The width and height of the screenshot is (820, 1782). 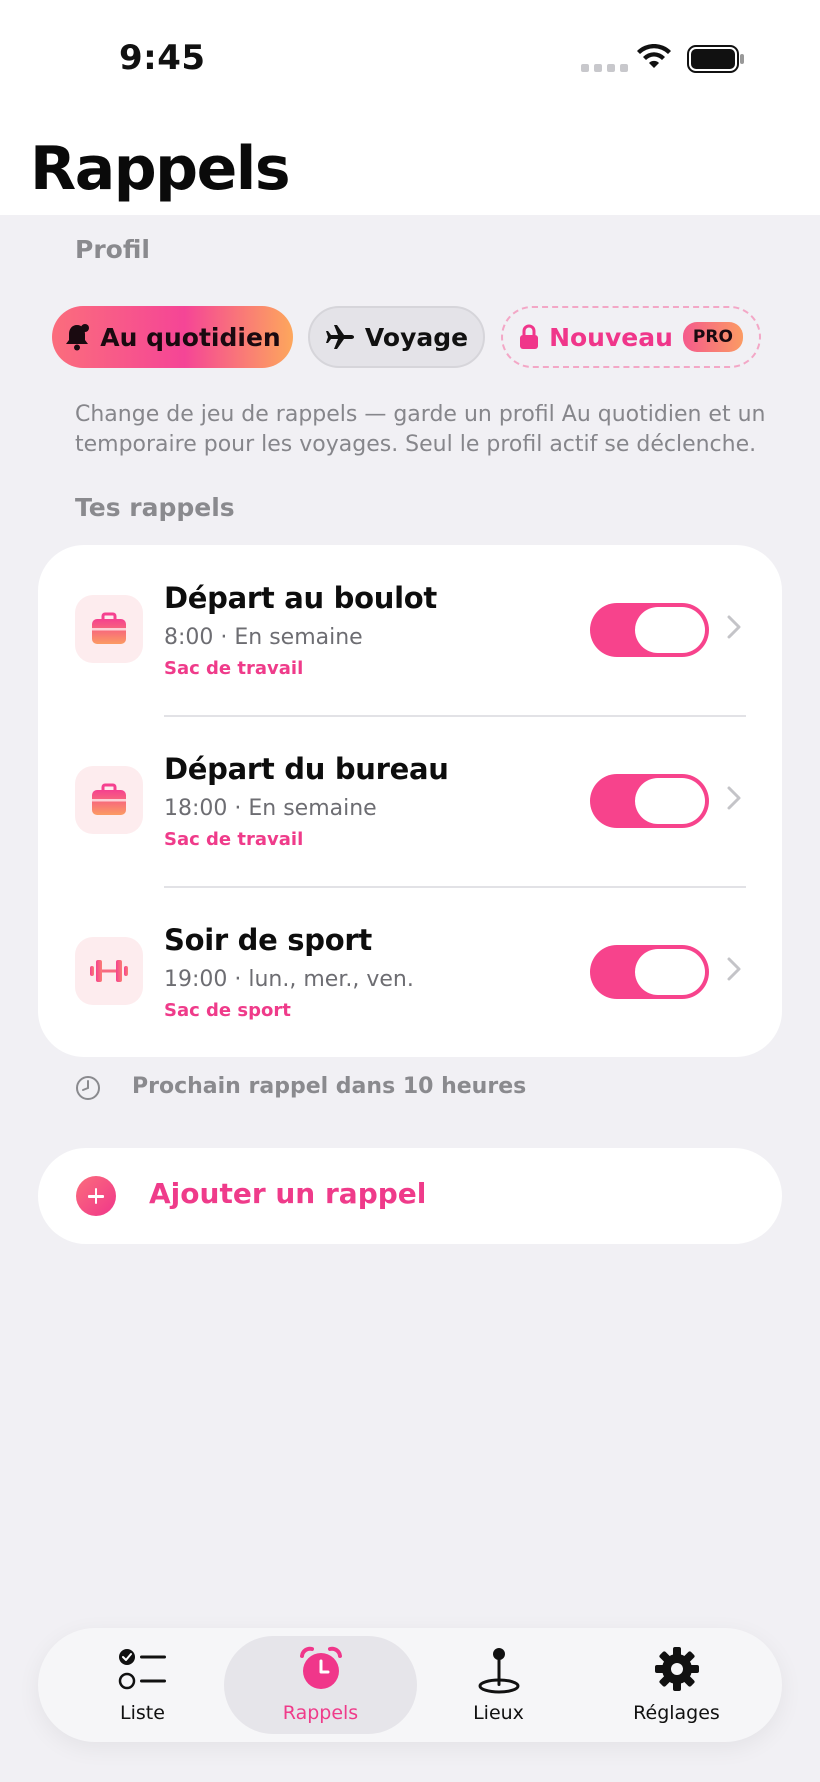 What do you see at coordinates (268, 940) in the screenshot?
I see `reminder-title: Soir de sport` at bounding box center [268, 940].